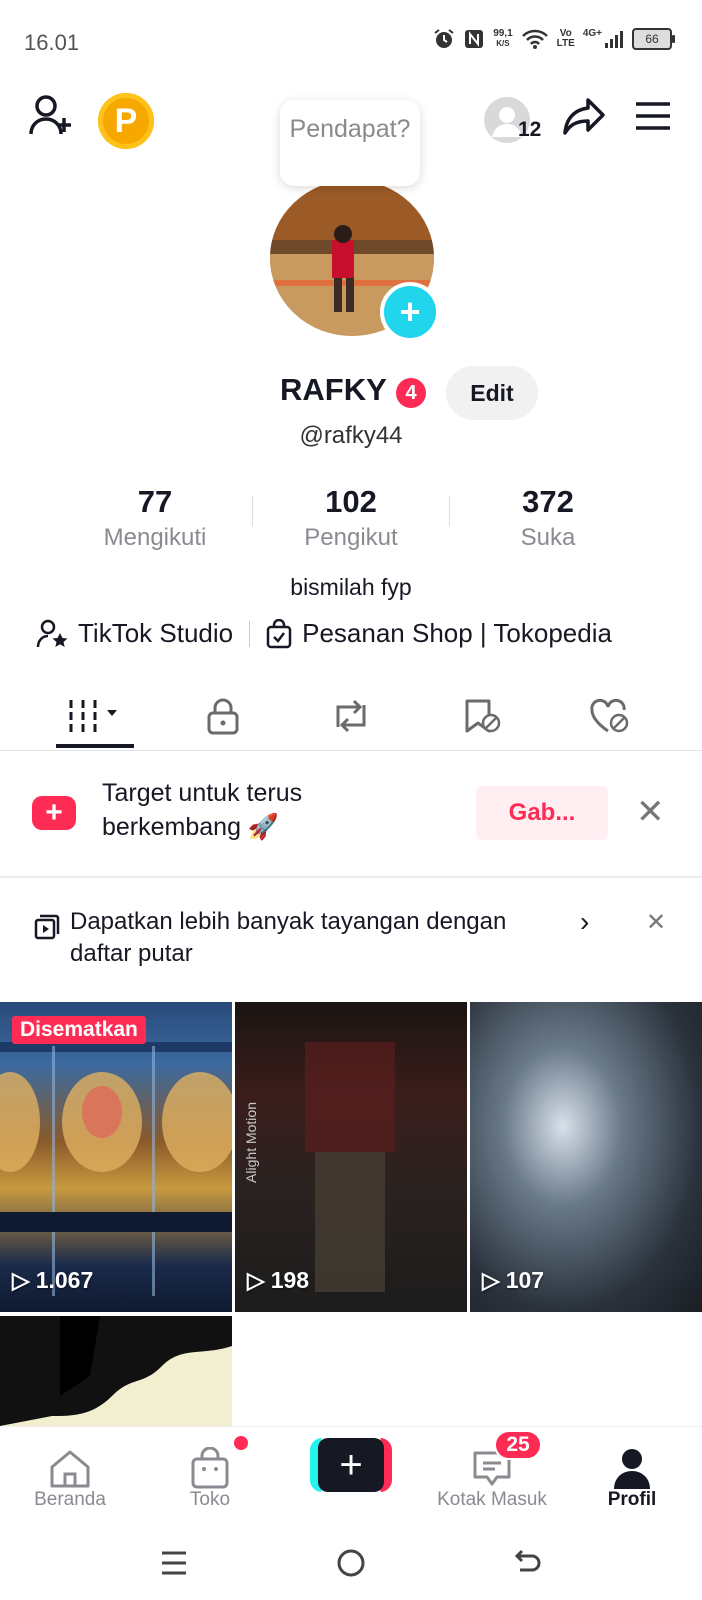  What do you see at coordinates (70, 1499) in the screenshot?
I see `nav-label: Beranda` at bounding box center [70, 1499].